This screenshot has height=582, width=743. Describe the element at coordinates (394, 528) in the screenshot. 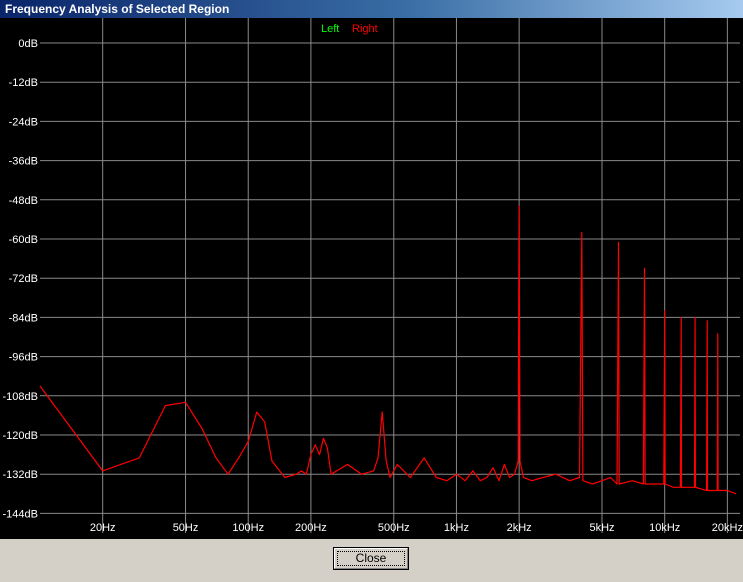

I see `x-tick-label: 500Hz` at that location.